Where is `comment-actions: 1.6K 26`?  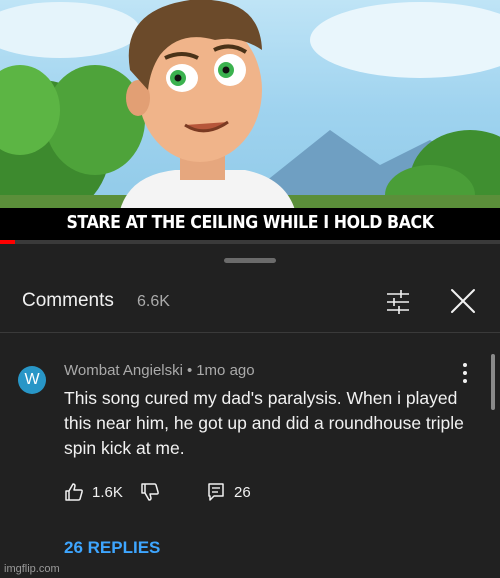 comment-actions: 1.6K 26 is located at coordinates (194, 494).